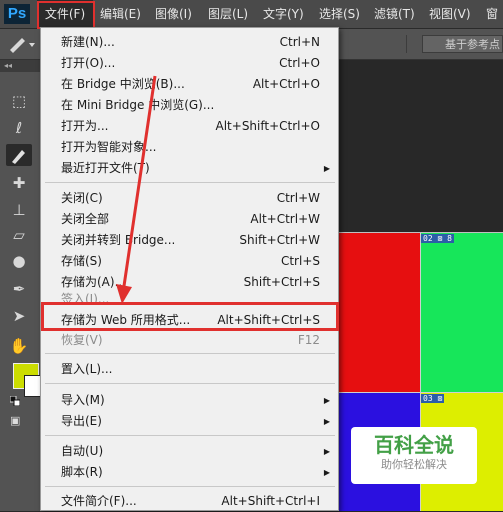  I want to click on menu-image: 图像(I), so click(173, 14).